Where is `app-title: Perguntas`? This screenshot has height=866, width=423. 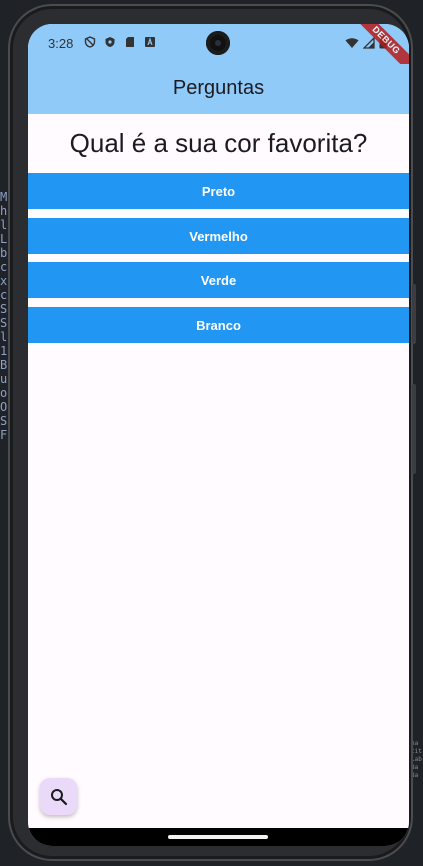 app-title: Perguntas is located at coordinates (218, 88).